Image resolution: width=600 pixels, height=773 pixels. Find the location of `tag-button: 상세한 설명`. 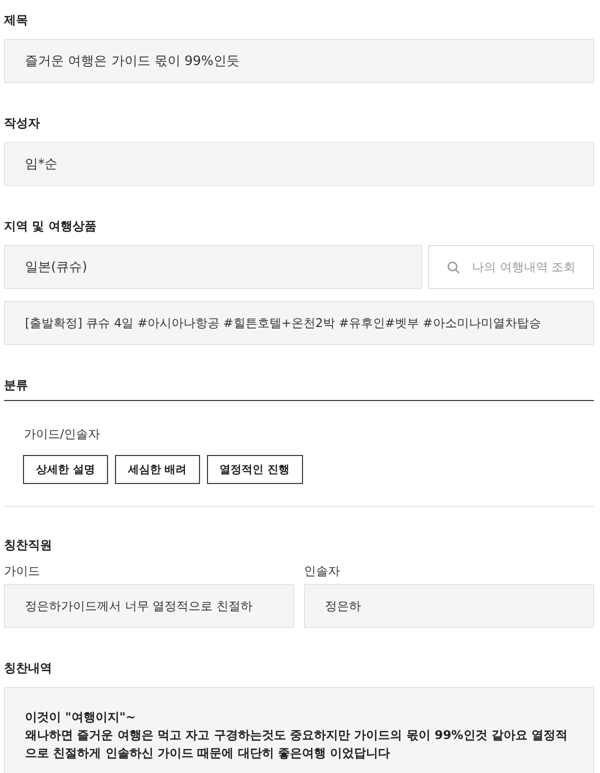

tag-button: 상세한 설명 is located at coordinates (65, 469).